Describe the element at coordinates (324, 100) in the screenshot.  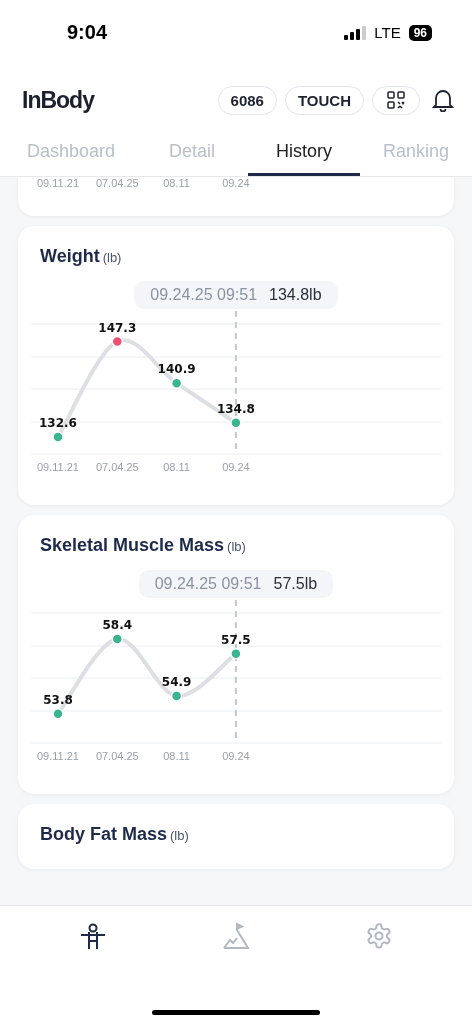
I see `code-button: TOUCH` at that location.